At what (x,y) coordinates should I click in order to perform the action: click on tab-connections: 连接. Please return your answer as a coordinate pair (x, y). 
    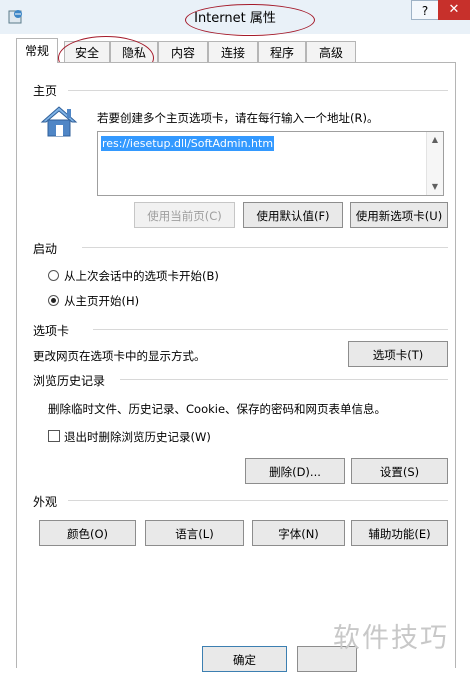
    Looking at the image, I should click on (233, 52).